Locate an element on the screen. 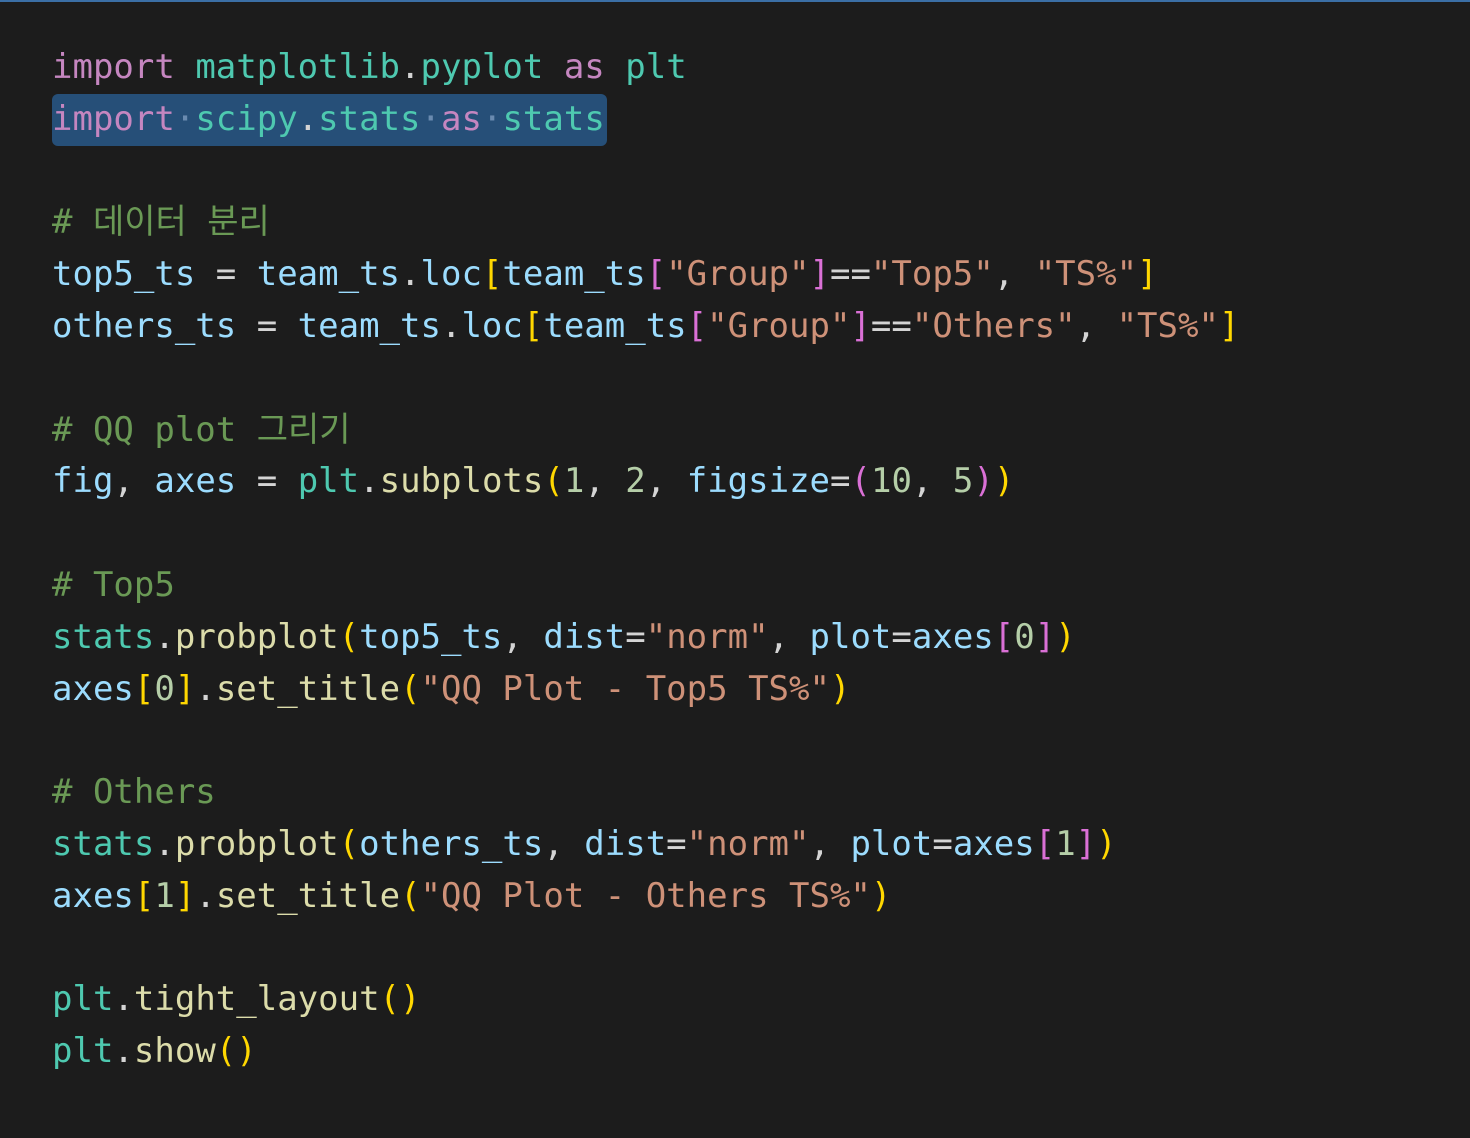  selection-highlight: import·scipy.stats·as·stats is located at coordinates (329, 119).